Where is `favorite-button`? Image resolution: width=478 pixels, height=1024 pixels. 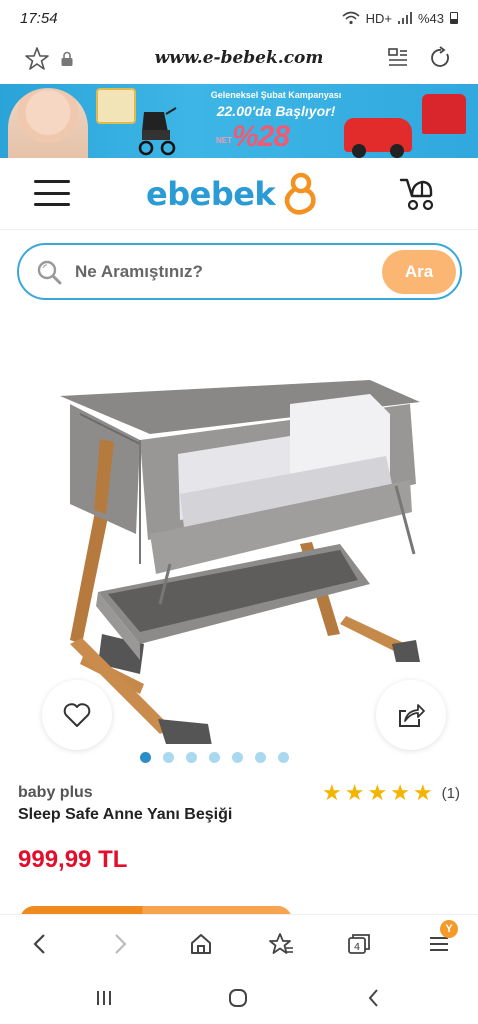
favorite-button is located at coordinates (77, 715).